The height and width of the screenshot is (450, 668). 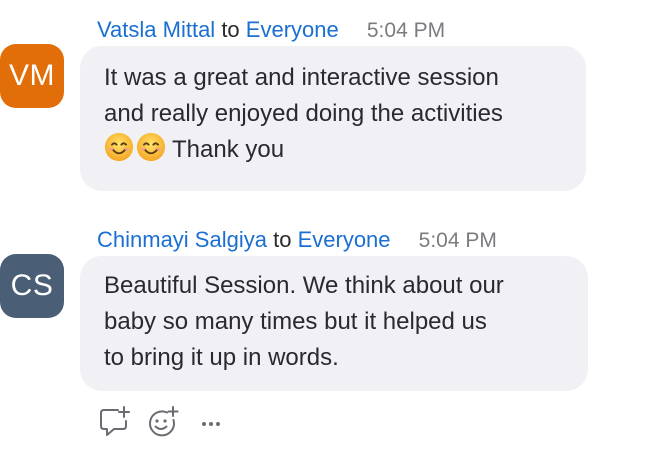 What do you see at coordinates (304, 285) in the screenshot?
I see `message-text-line: Beautiful Session. We think about our` at bounding box center [304, 285].